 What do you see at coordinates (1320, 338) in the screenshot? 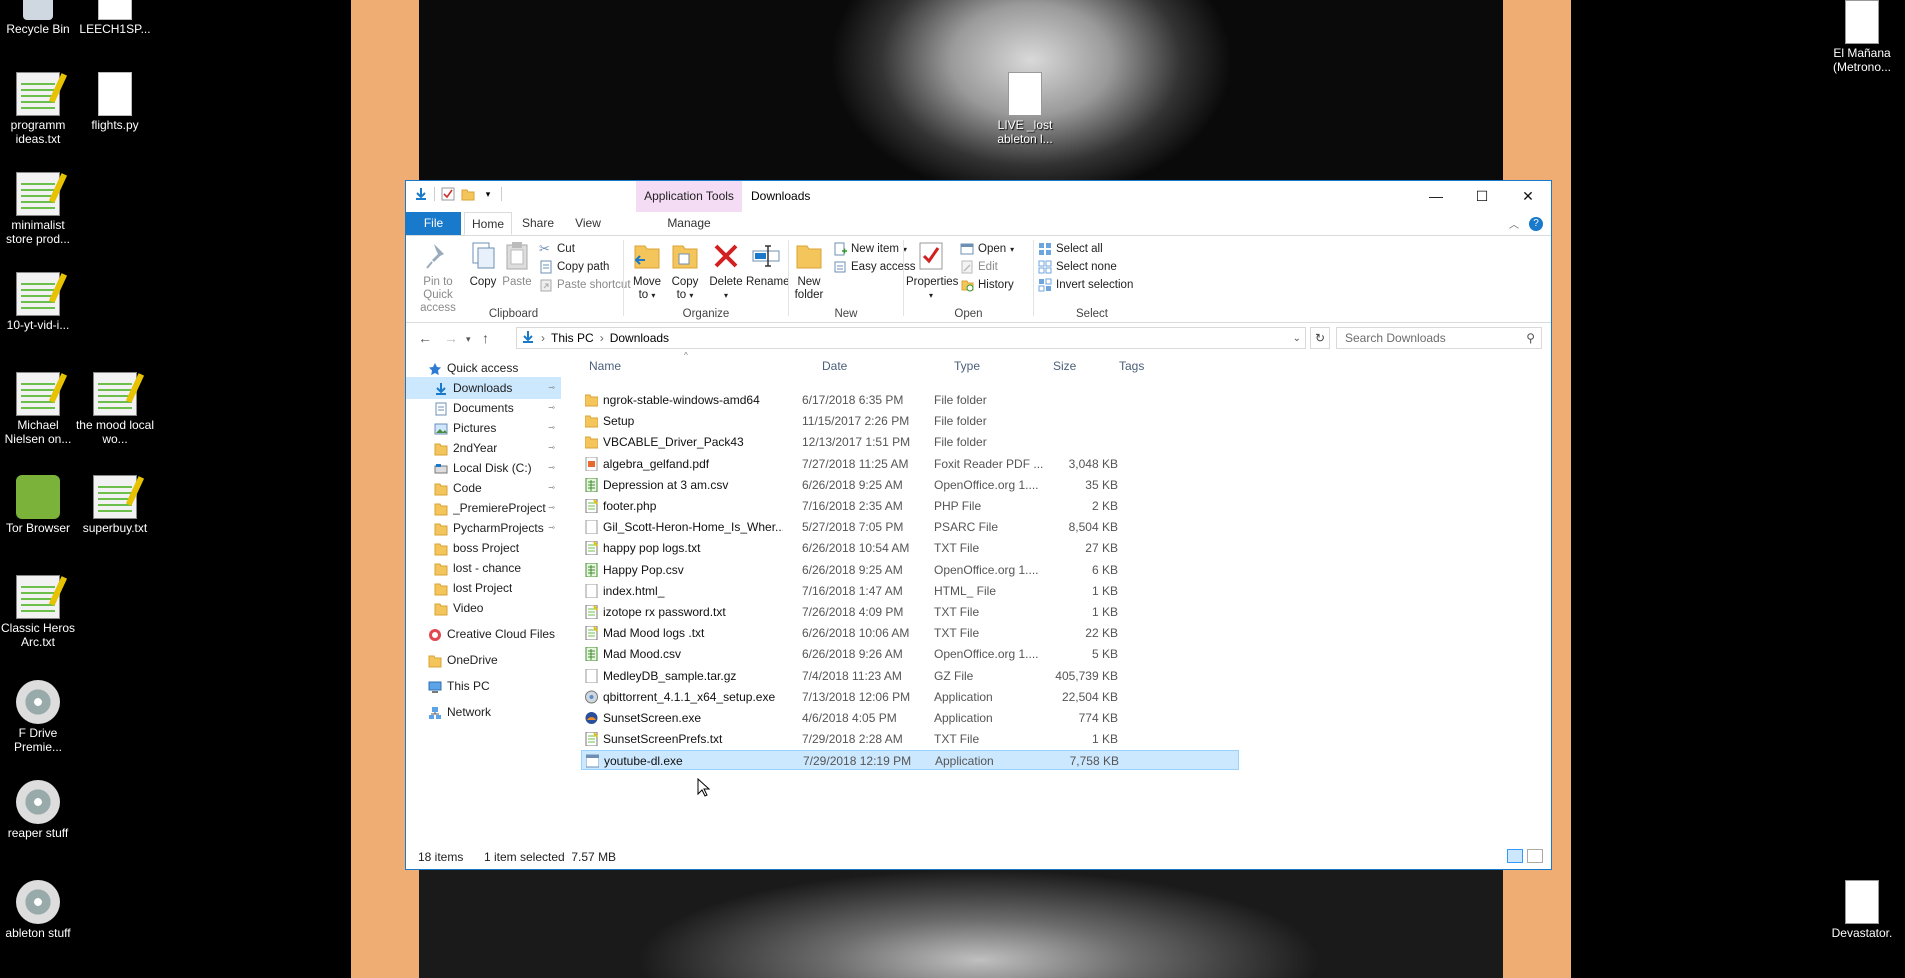
I see `refresh-button: ↻` at bounding box center [1320, 338].